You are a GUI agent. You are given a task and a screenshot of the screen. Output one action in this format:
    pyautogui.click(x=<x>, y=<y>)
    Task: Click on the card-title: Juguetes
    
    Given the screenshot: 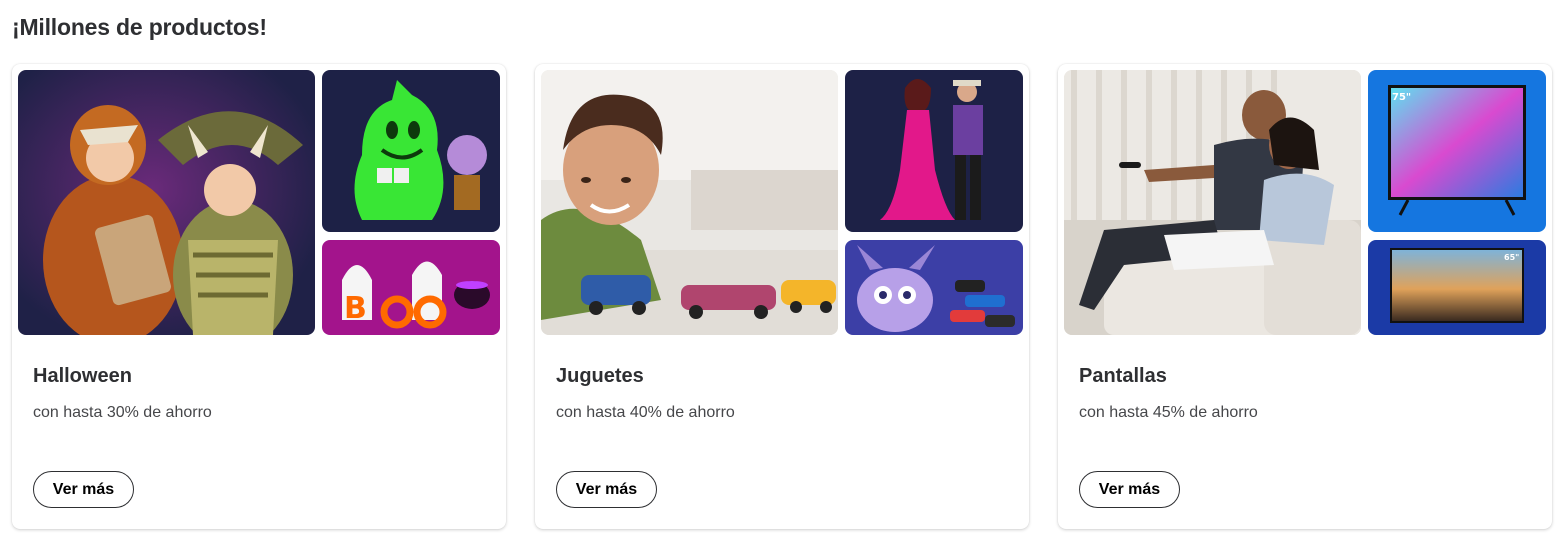 What is the action you would take?
    pyautogui.click(x=600, y=376)
    